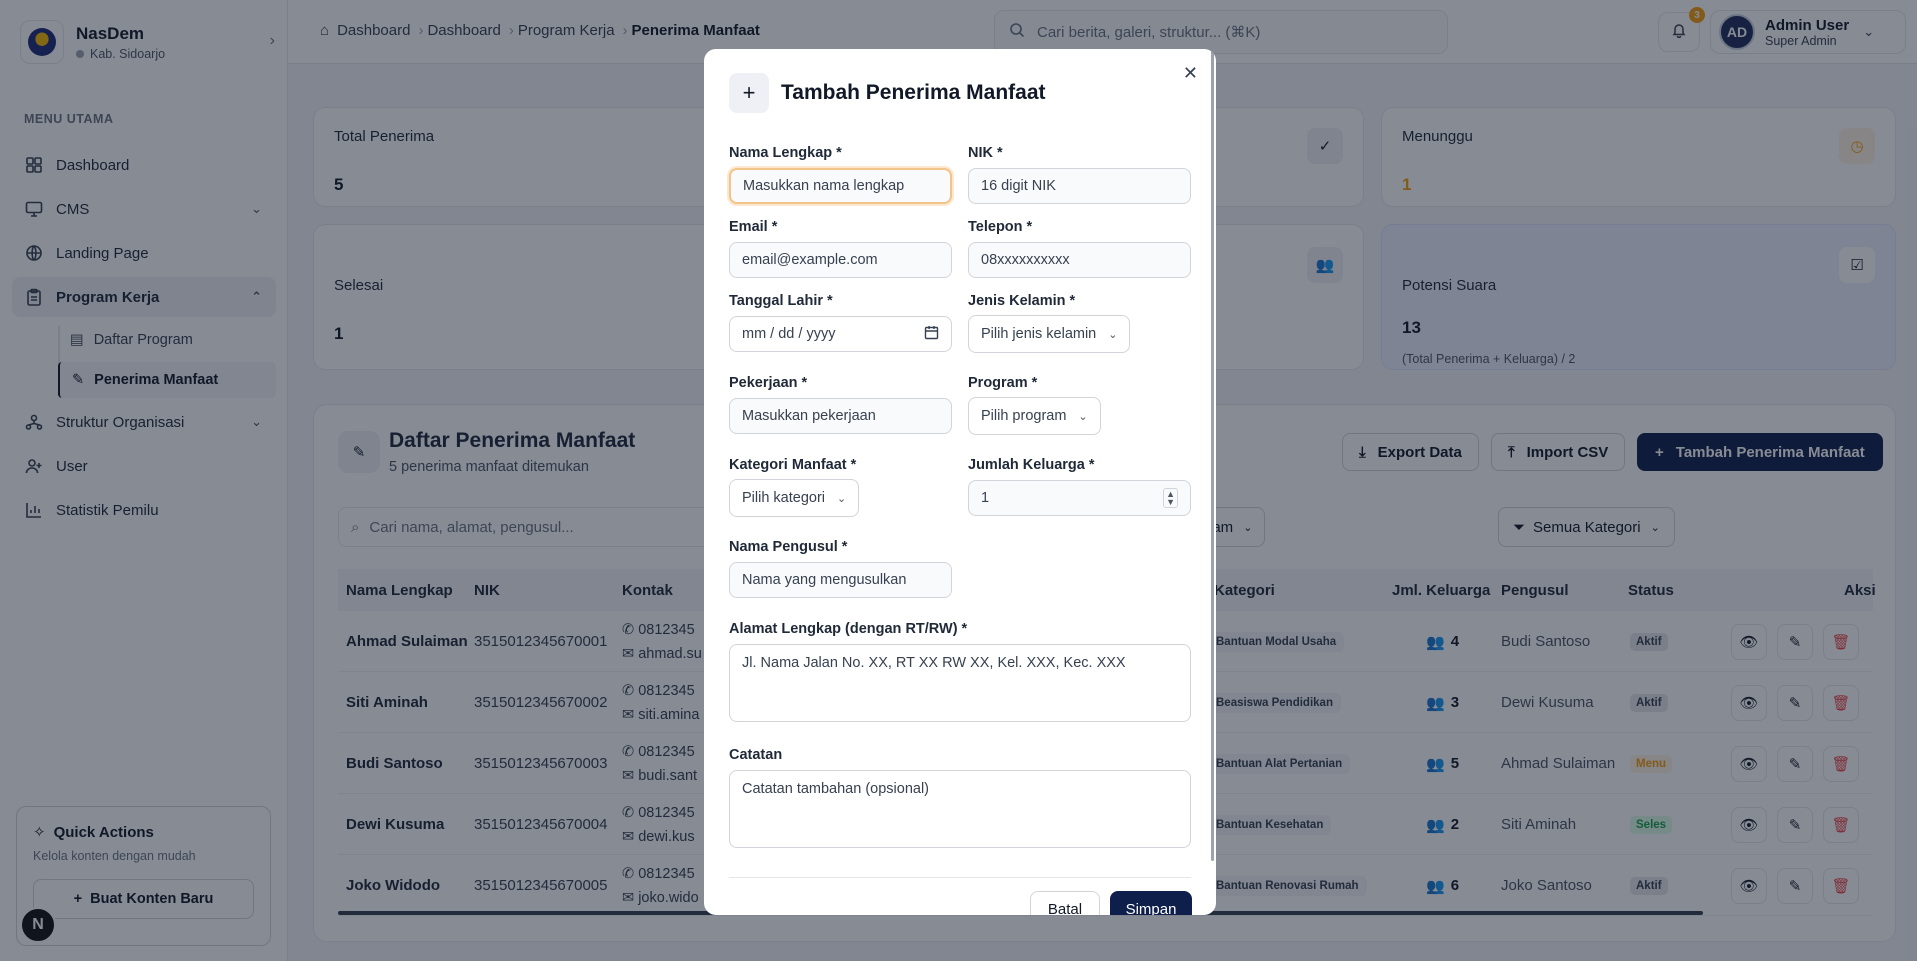 The image size is (1917, 961). I want to click on save-button: Simpan, so click(1151, 903).